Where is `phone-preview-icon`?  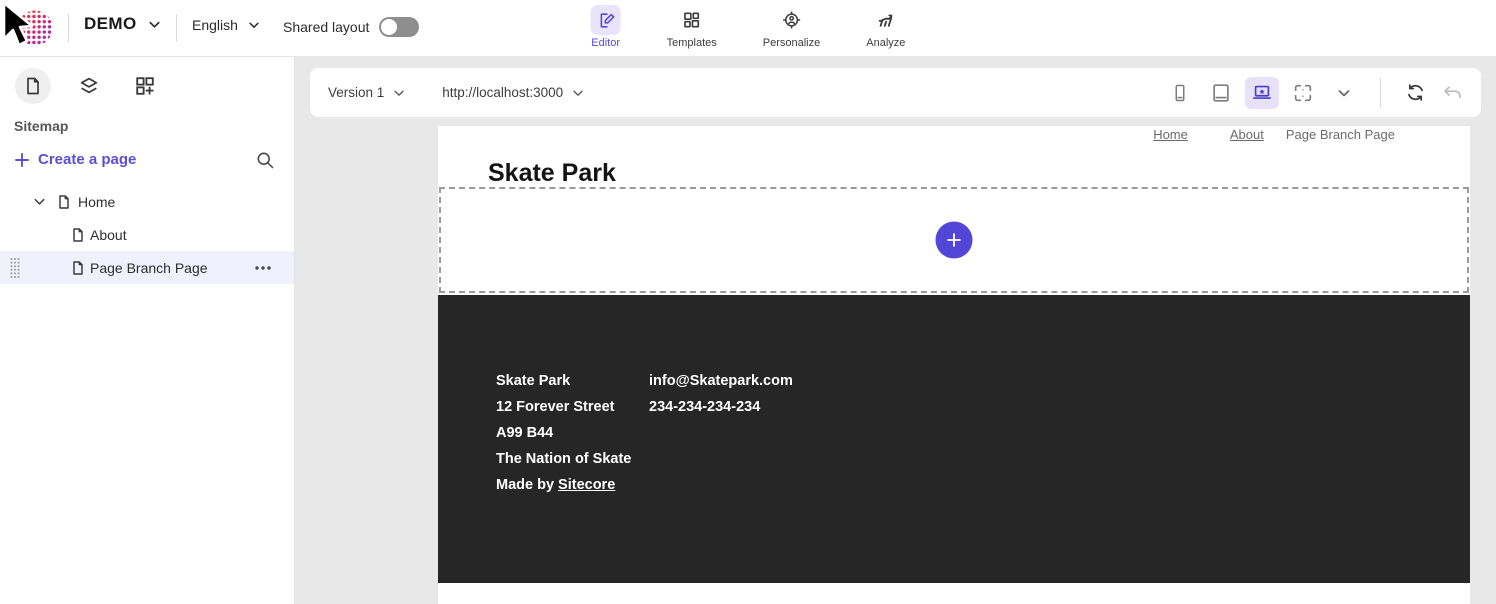 phone-preview-icon is located at coordinates (1180, 93).